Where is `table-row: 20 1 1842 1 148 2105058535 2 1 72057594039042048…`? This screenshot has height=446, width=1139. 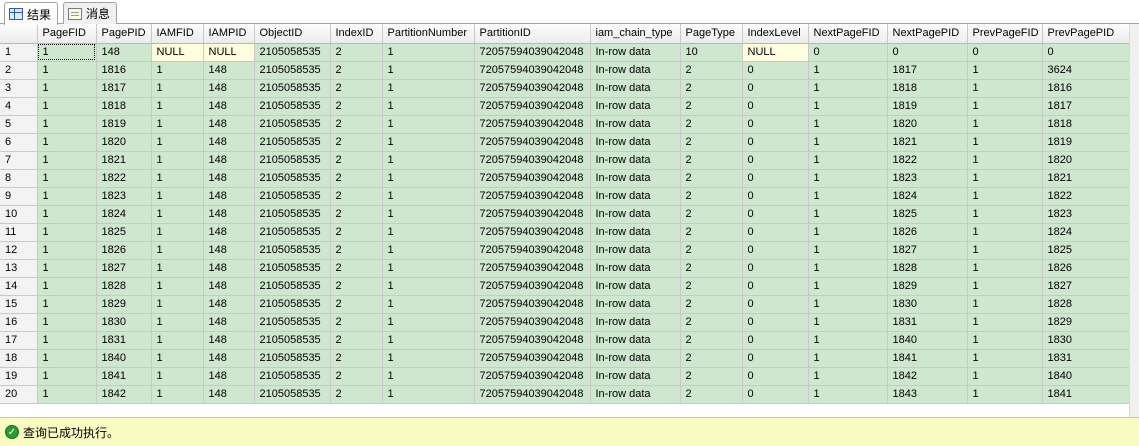 table-row: 20 1 1842 1 148 2105058535 2 1 72057594039042048… is located at coordinates (565, 394).